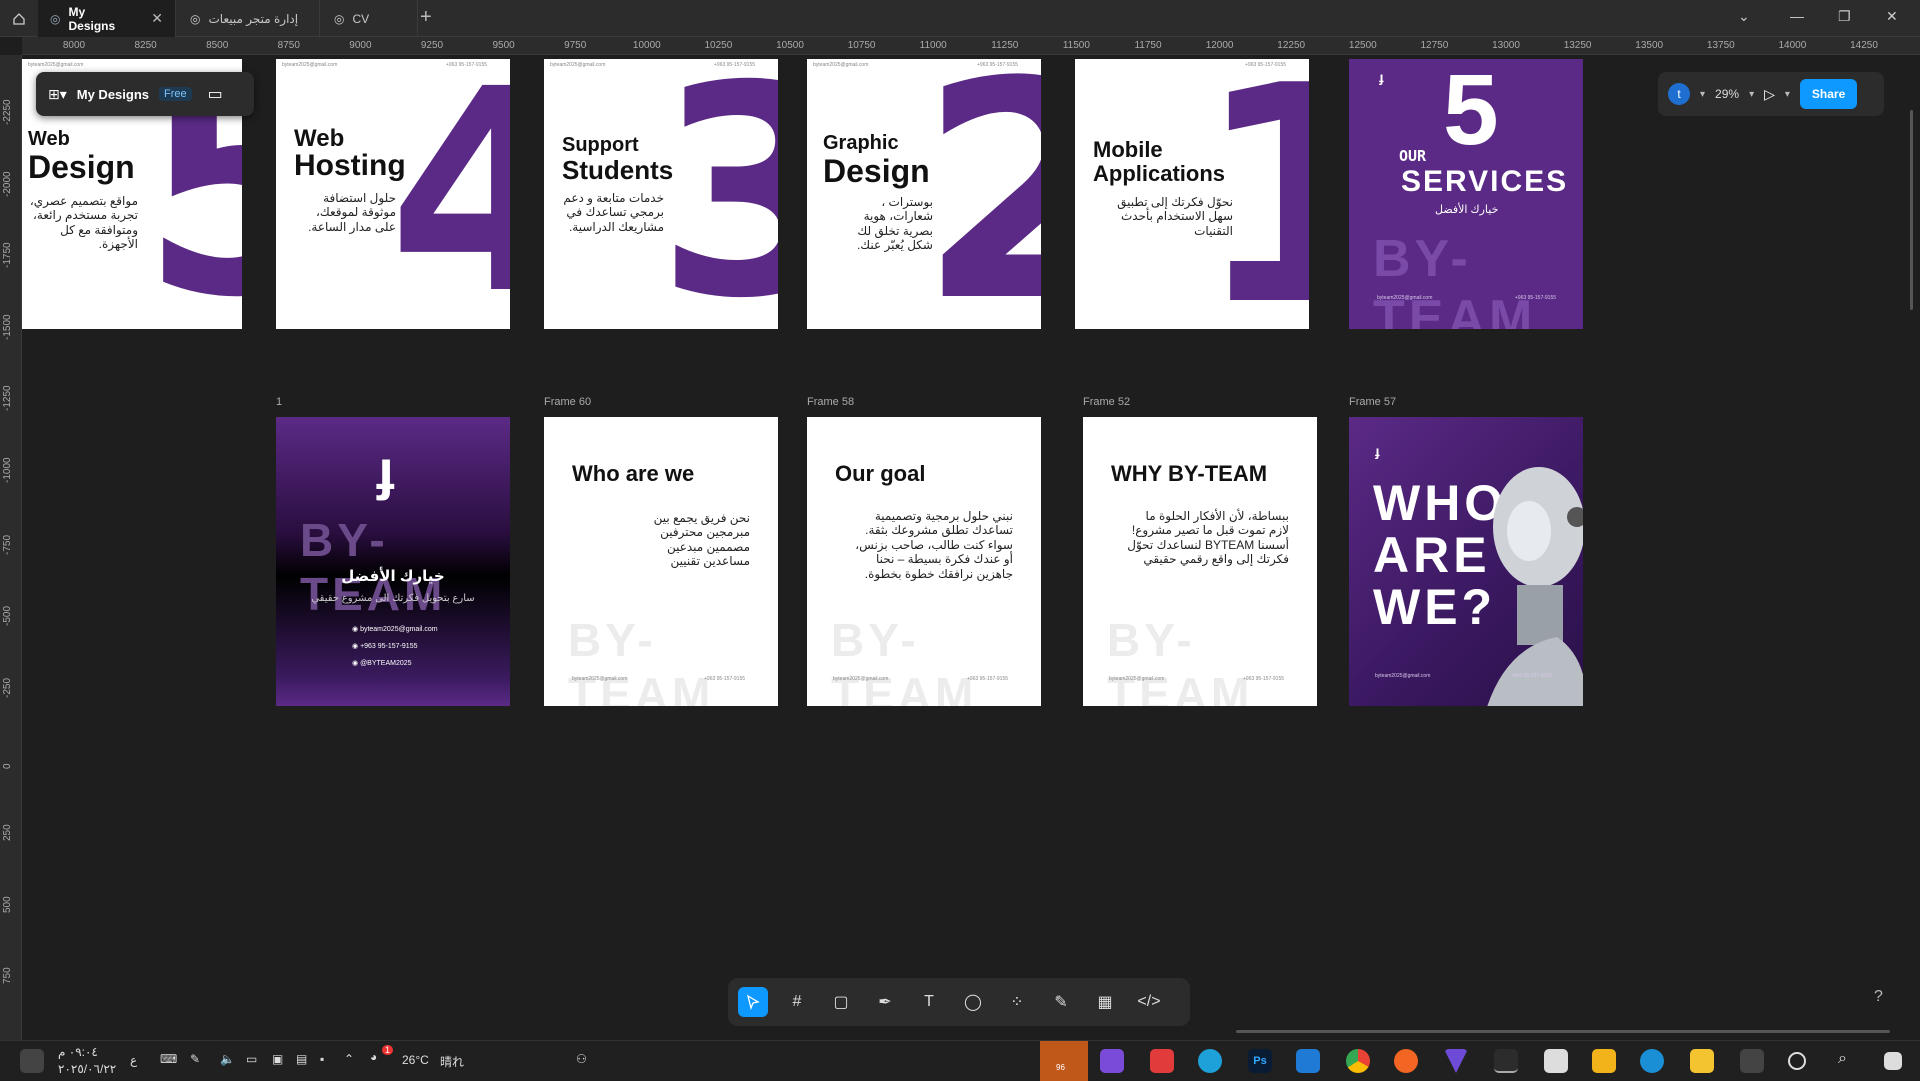 This screenshot has height=1081, width=1920. I want to click on telegram-icon: 96, so click(1064, 1061).